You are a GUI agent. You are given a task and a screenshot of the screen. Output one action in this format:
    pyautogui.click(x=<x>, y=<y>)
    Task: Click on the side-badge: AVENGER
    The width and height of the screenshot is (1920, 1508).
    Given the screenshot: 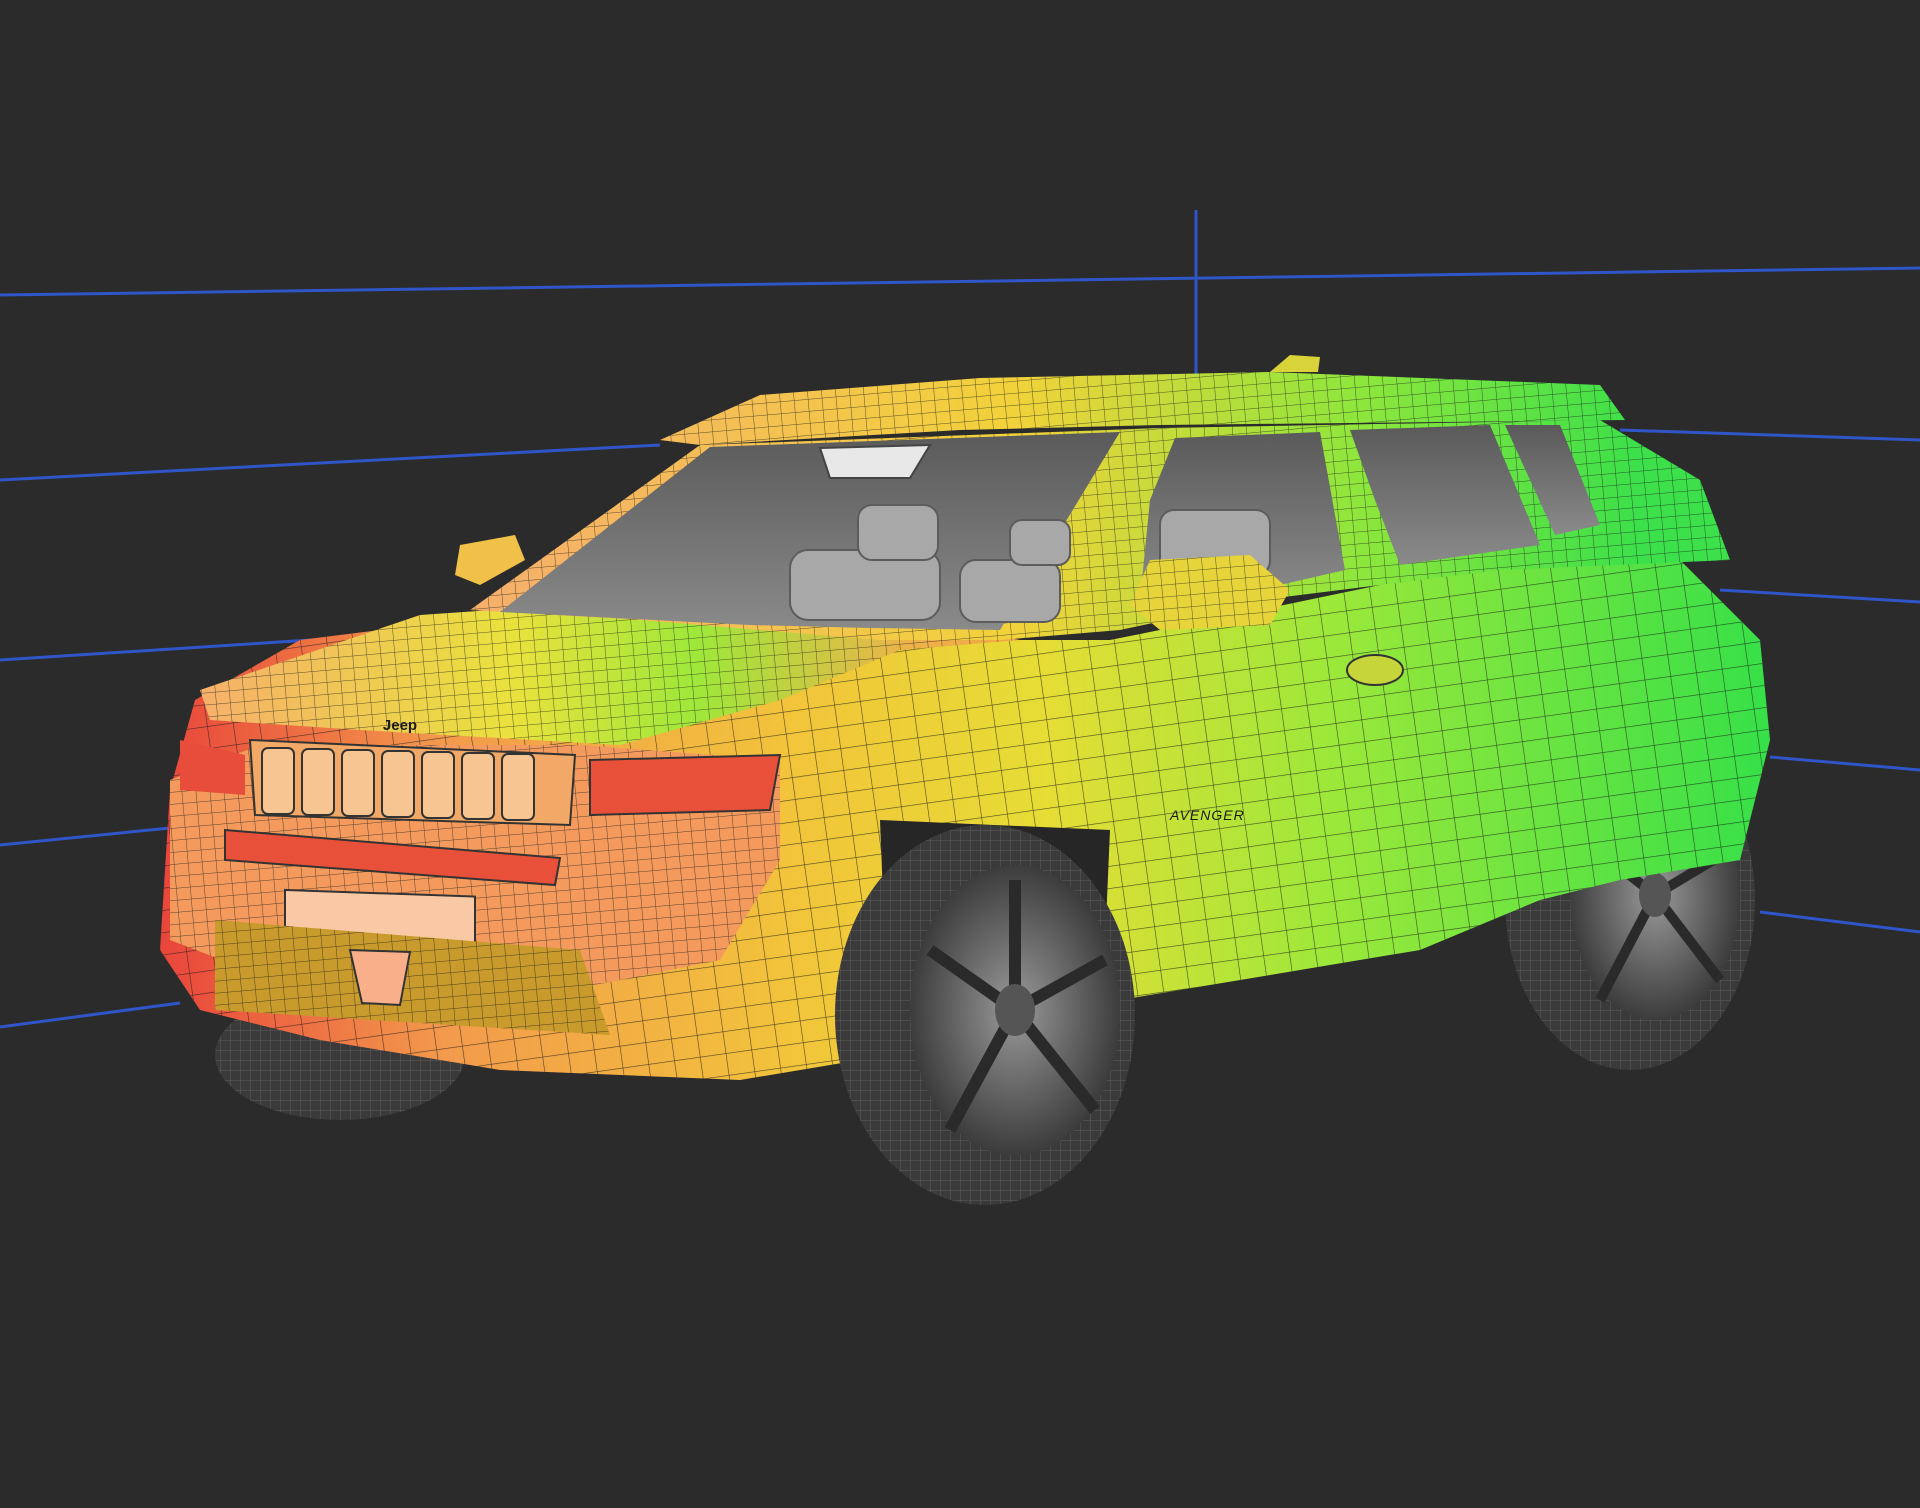 What is the action you would take?
    pyautogui.click(x=1207, y=815)
    